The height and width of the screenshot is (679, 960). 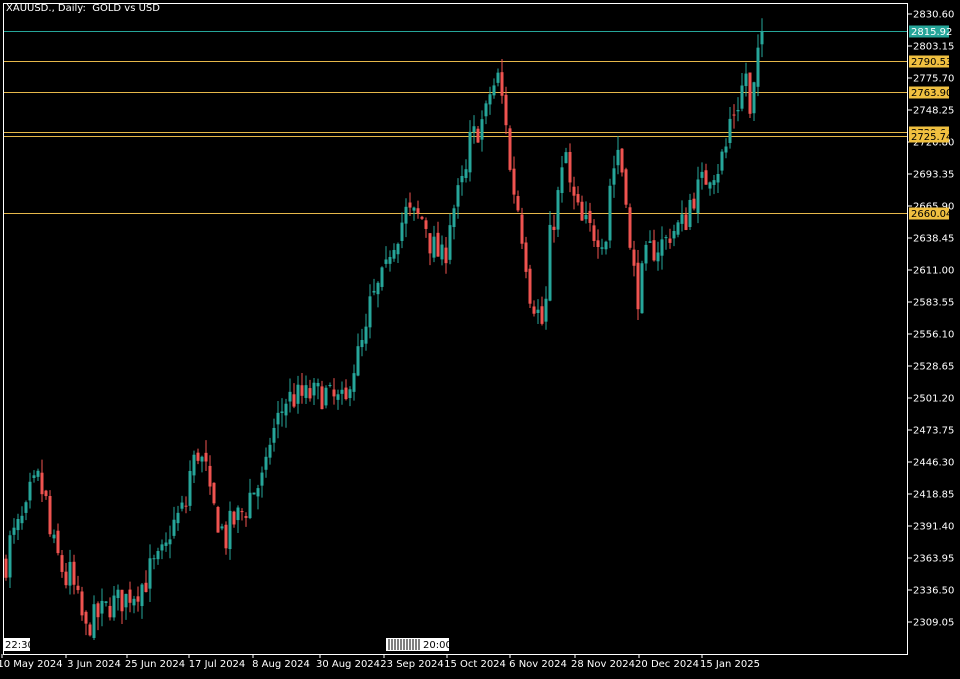 I want to click on x-tick-label: 25 Jun 2024, so click(x=155, y=664).